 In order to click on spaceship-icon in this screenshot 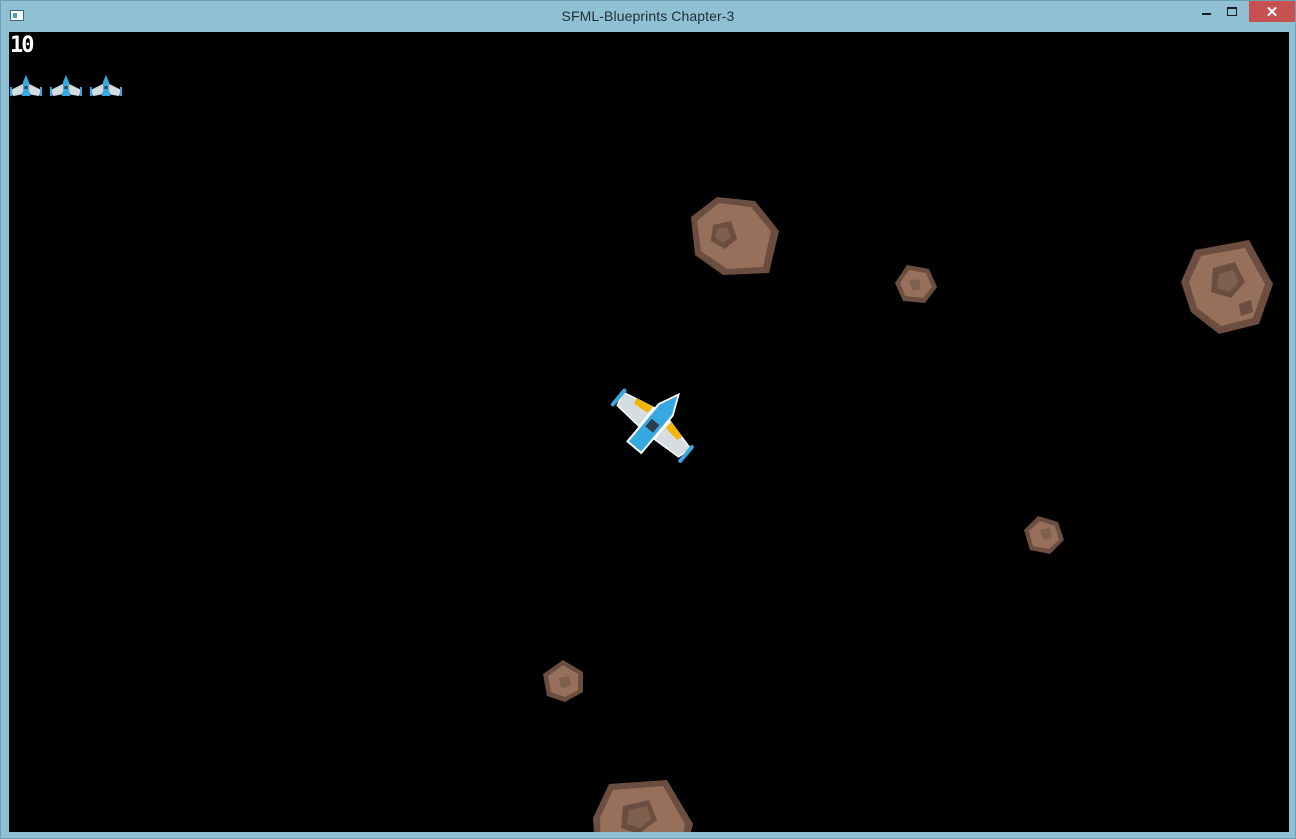, I will do `click(652, 425)`.